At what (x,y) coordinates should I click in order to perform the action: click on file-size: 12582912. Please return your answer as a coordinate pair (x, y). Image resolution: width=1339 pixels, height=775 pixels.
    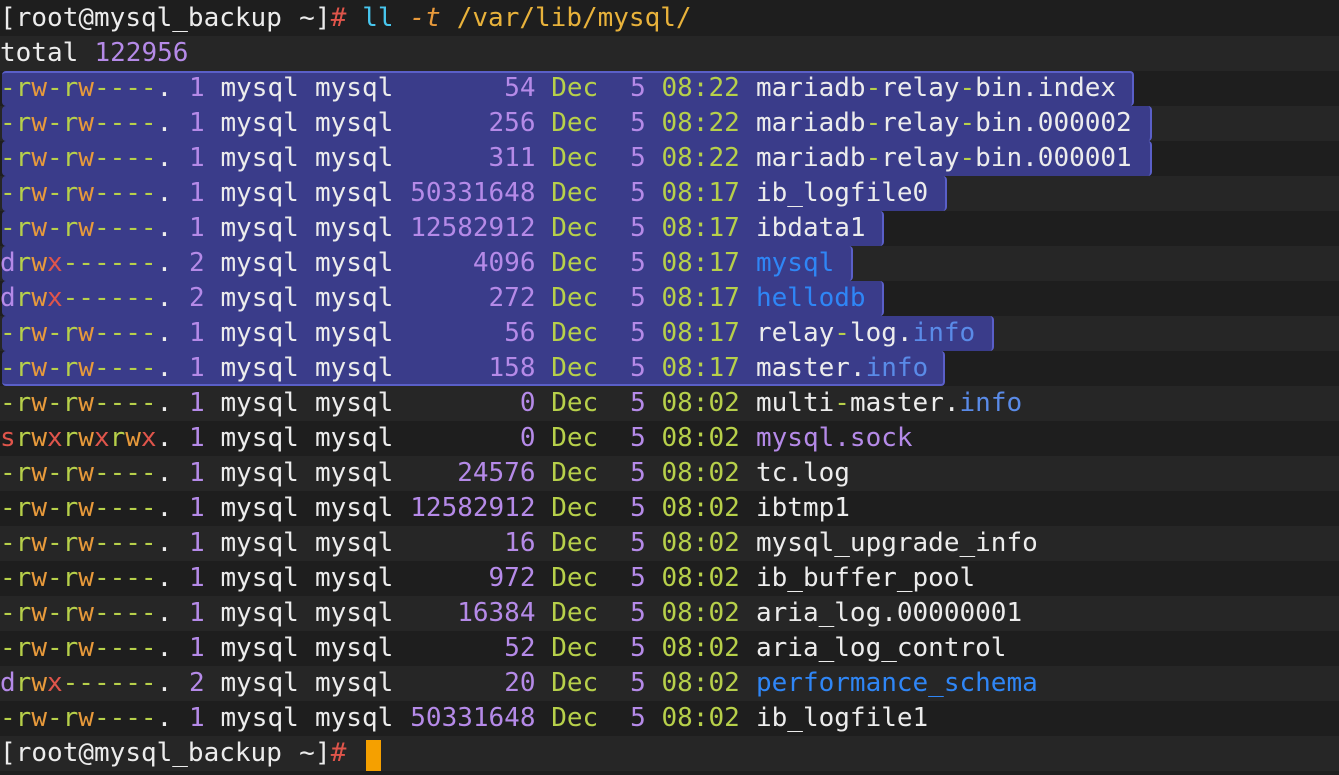
    Looking at the image, I should click on (473, 228).